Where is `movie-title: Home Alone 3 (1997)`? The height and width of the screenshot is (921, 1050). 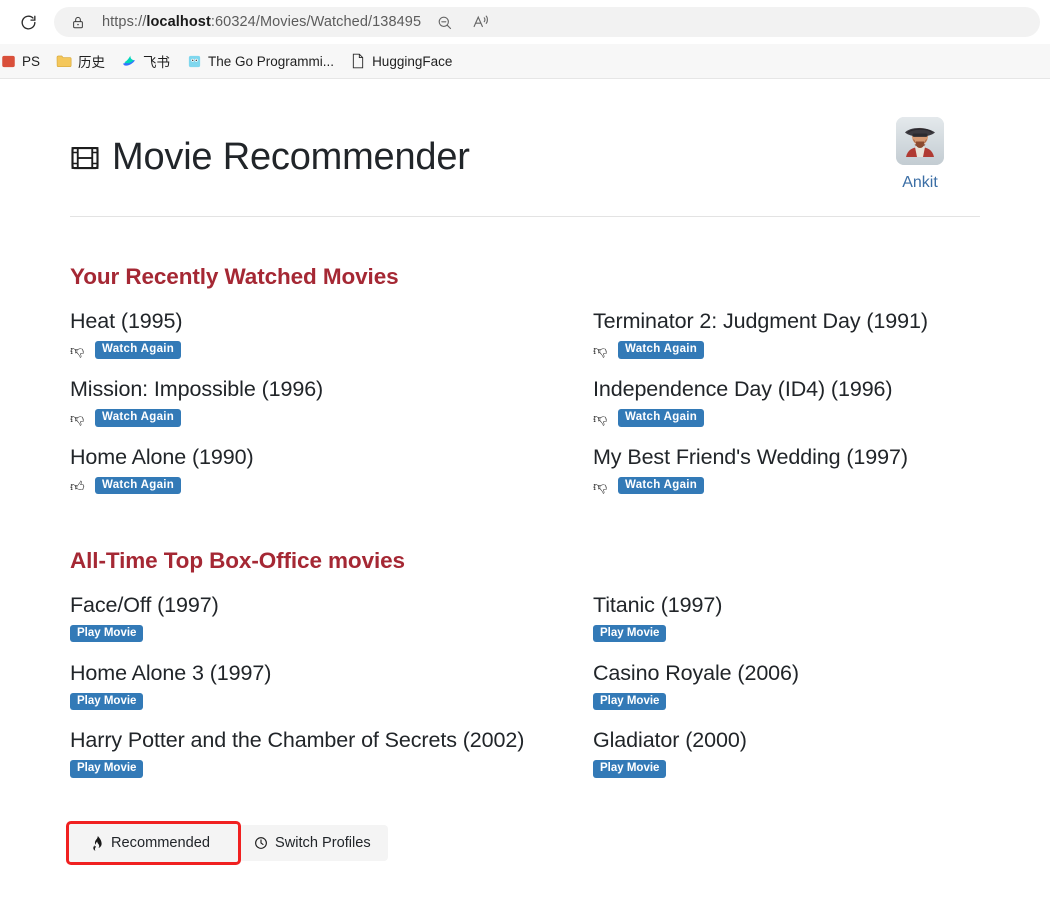
movie-title: Home Alone 3 (1997) is located at coordinates (171, 672).